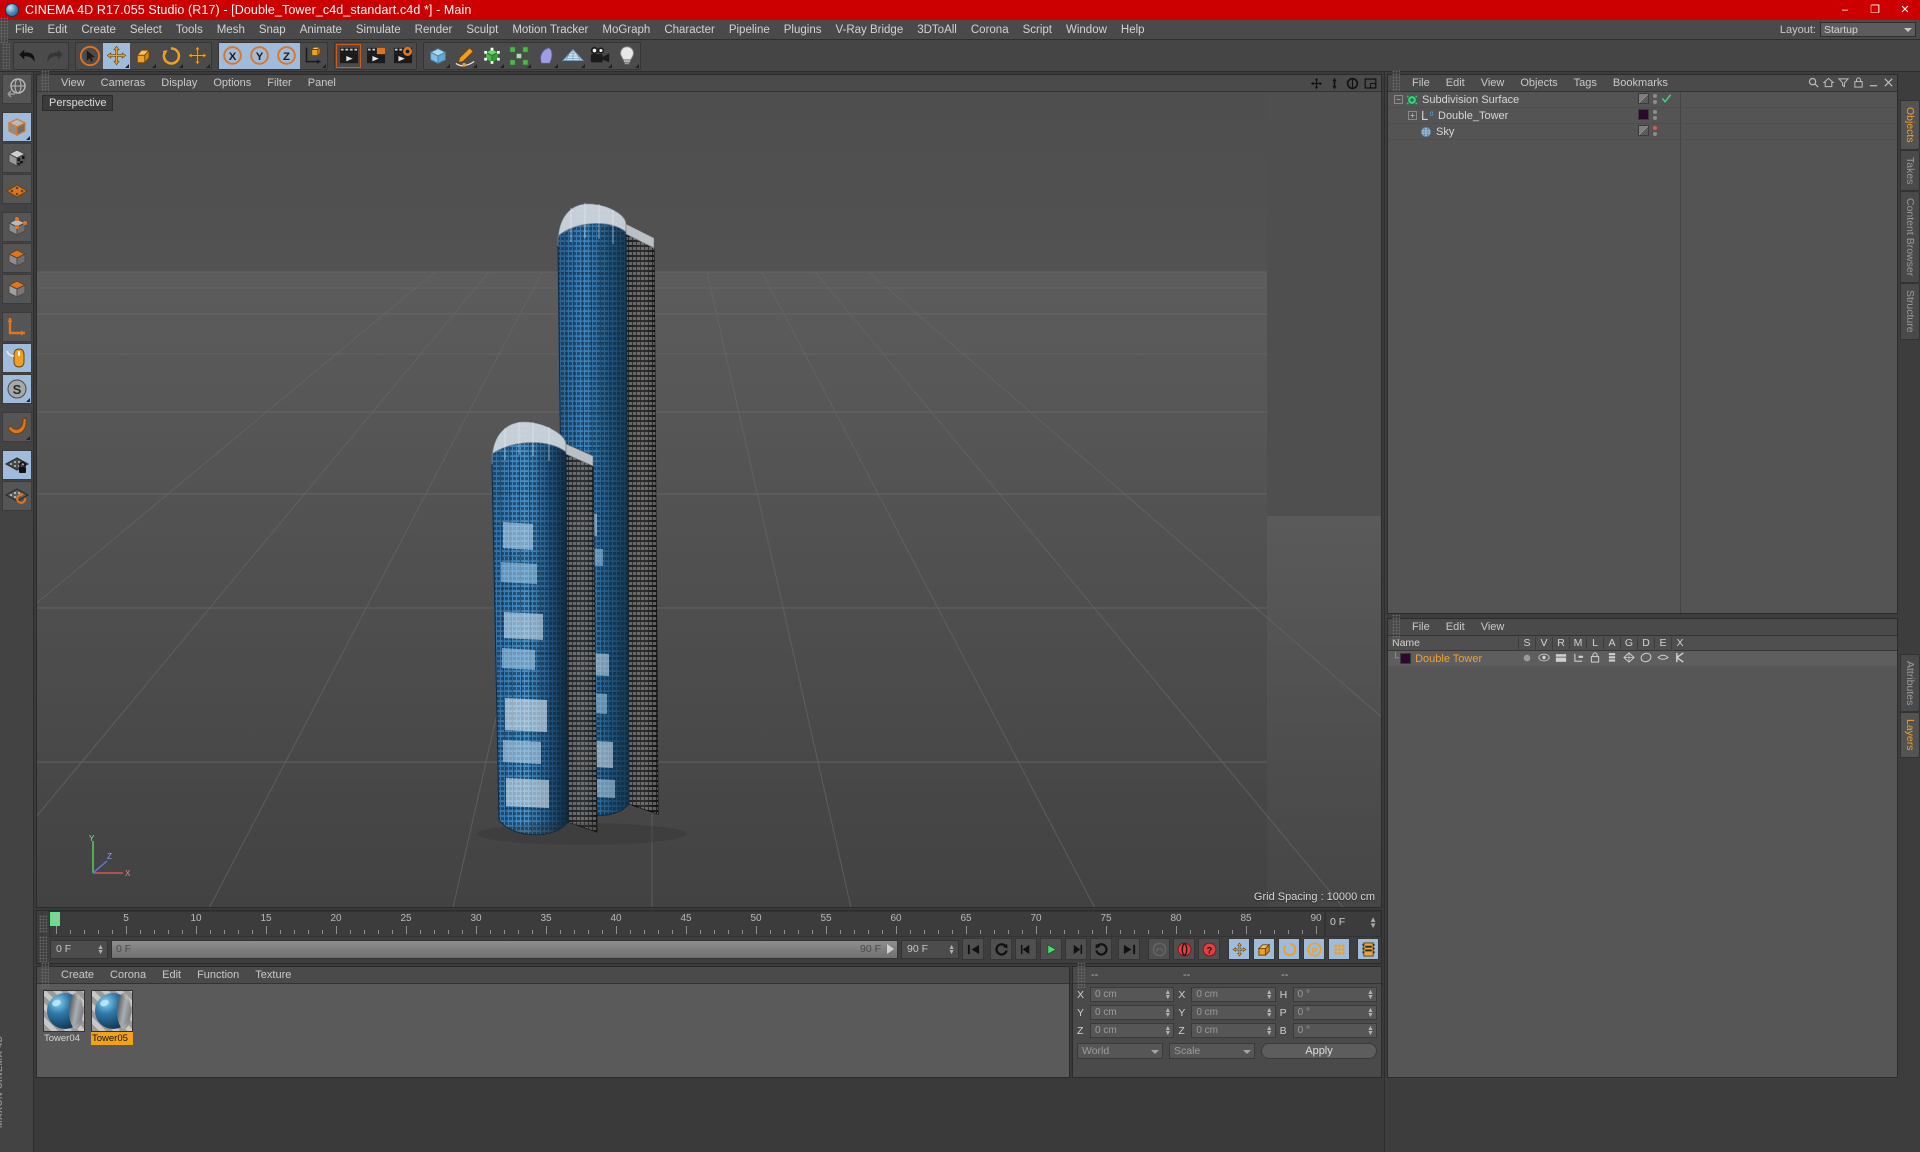 The width and height of the screenshot is (1920, 1152). Describe the element at coordinates (626, 56) in the screenshot. I see `light-bulb-icon` at that location.